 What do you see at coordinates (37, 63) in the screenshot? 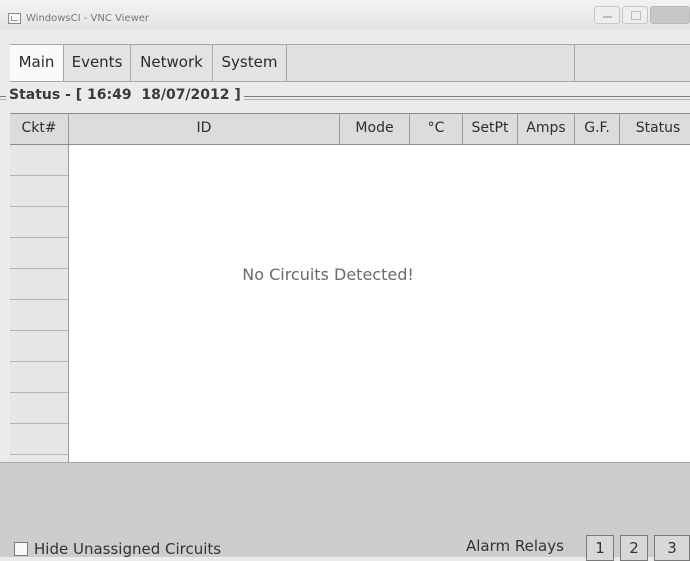
I see `tab-main: Main` at bounding box center [37, 63].